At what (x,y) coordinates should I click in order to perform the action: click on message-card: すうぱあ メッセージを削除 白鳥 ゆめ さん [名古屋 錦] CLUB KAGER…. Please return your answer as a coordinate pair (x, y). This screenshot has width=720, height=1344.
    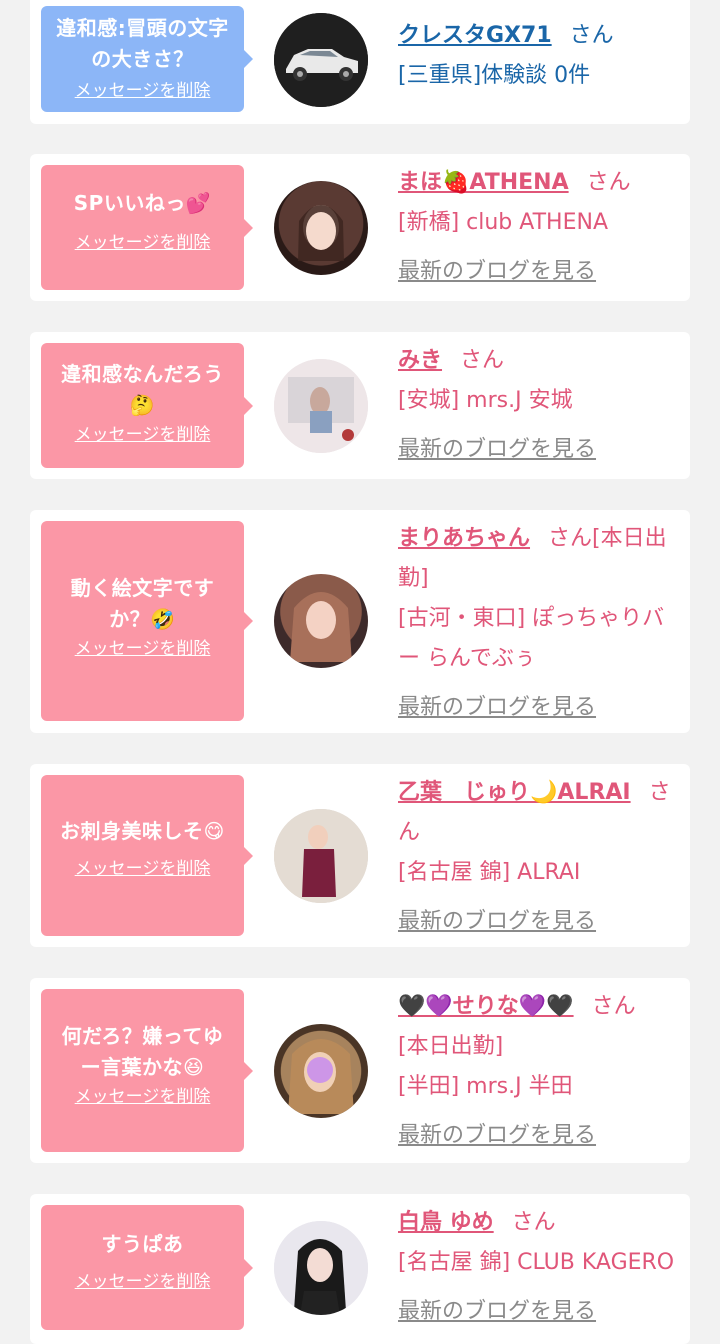
    Looking at the image, I should click on (360, 1269).